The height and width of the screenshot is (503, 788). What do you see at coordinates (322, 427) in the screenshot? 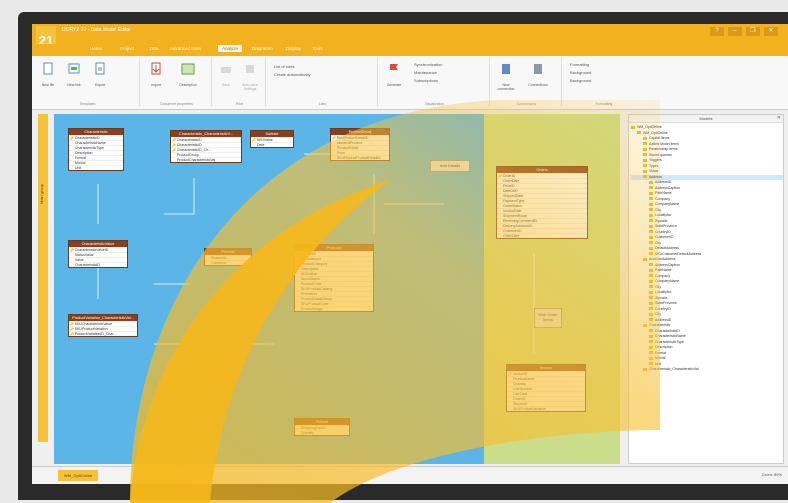
I see `entity-fullcart: Fullcart ShoppingCartID Quantity` at bounding box center [322, 427].